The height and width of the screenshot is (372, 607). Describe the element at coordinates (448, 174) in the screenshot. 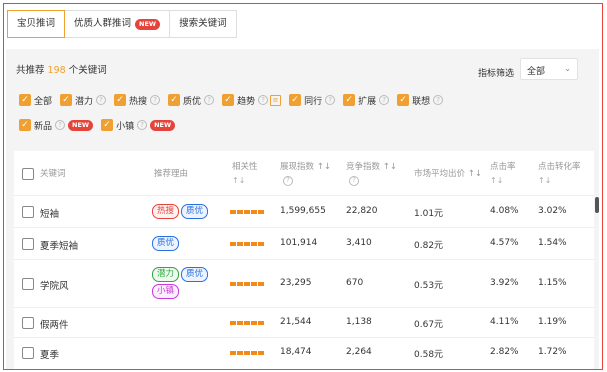

I see `header-avg-bid: 市场平均出价 ↑↓` at that location.